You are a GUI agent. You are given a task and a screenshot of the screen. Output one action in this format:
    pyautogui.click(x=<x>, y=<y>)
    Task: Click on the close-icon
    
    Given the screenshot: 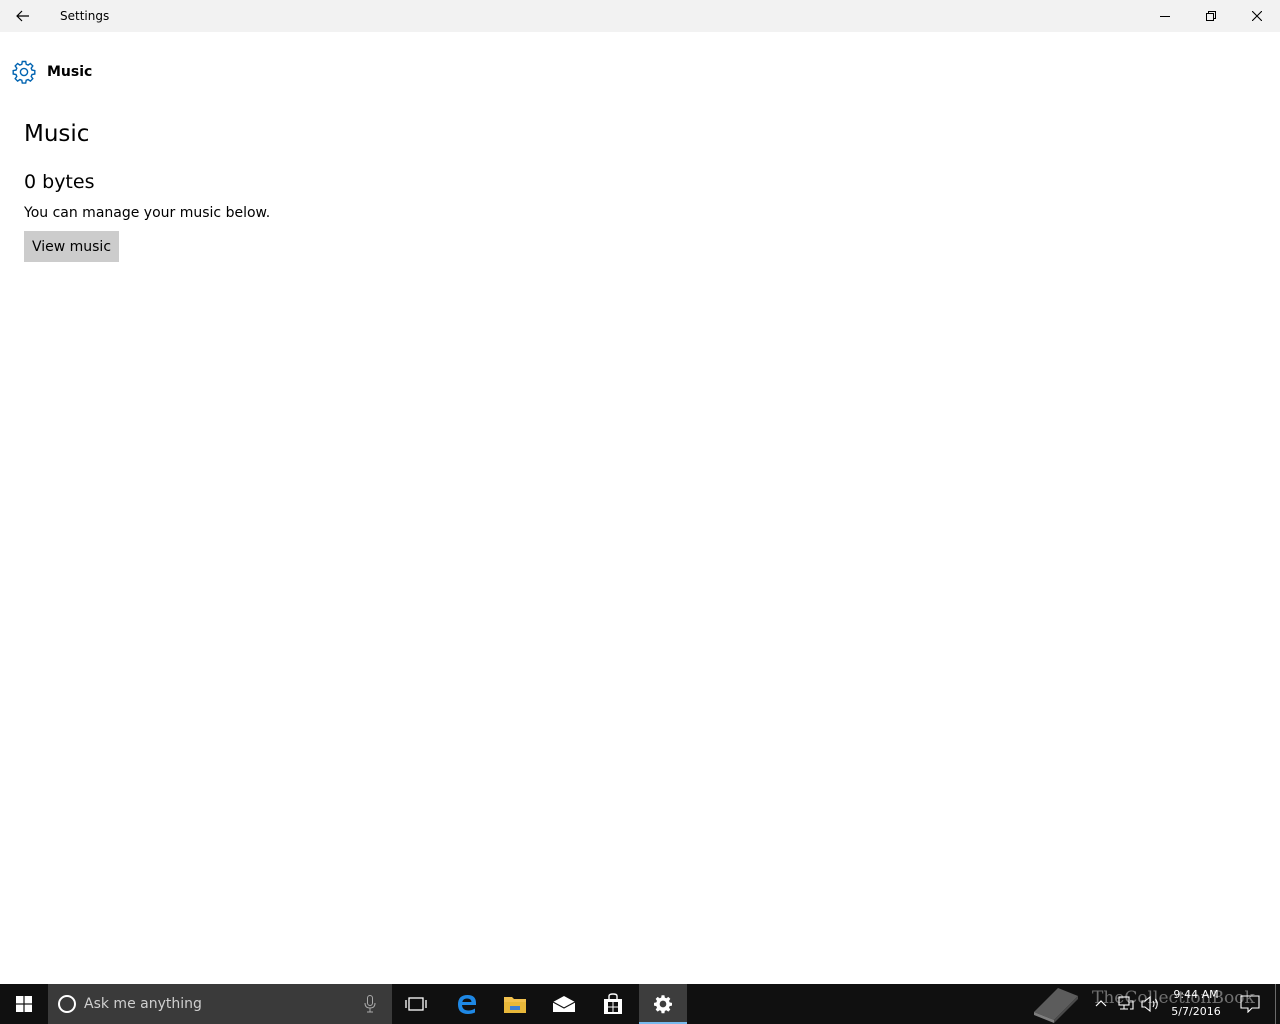 What is the action you would take?
    pyautogui.click(x=1257, y=16)
    